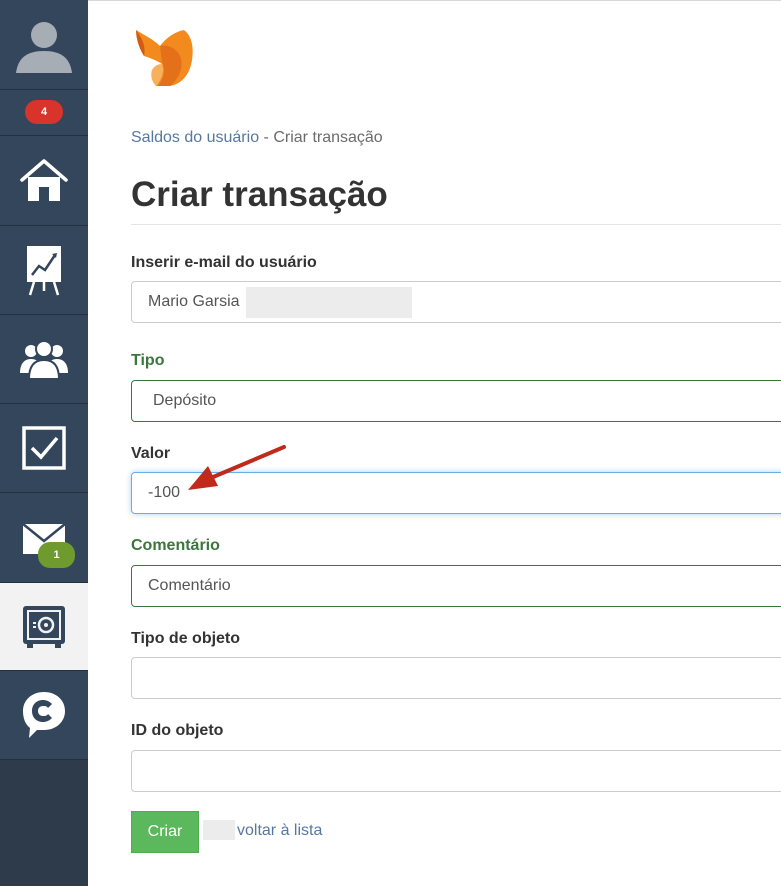  Describe the element at coordinates (259, 194) in the screenshot. I see `page-title: Criar transação` at that location.